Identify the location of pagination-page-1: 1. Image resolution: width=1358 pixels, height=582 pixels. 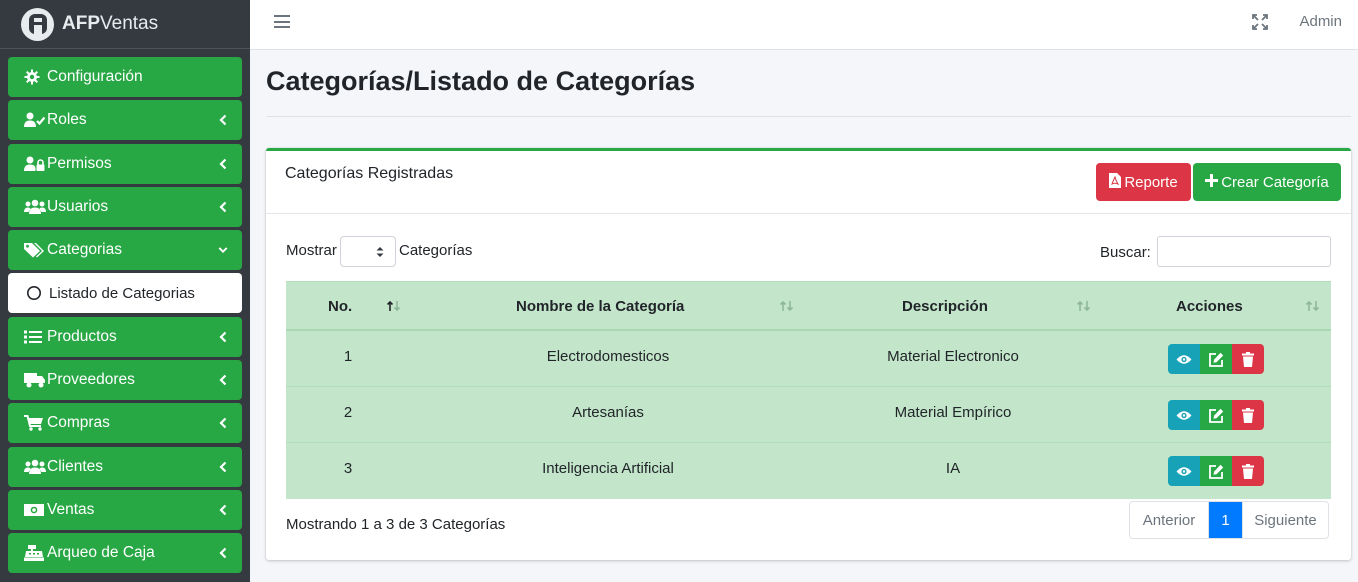
(1225, 520).